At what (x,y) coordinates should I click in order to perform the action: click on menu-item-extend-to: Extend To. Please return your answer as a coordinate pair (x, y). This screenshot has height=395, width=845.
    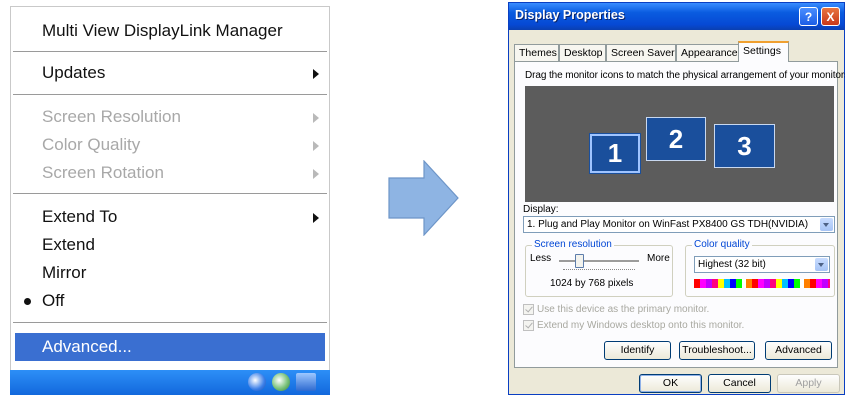
    Looking at the image, I should click on (170, 217).